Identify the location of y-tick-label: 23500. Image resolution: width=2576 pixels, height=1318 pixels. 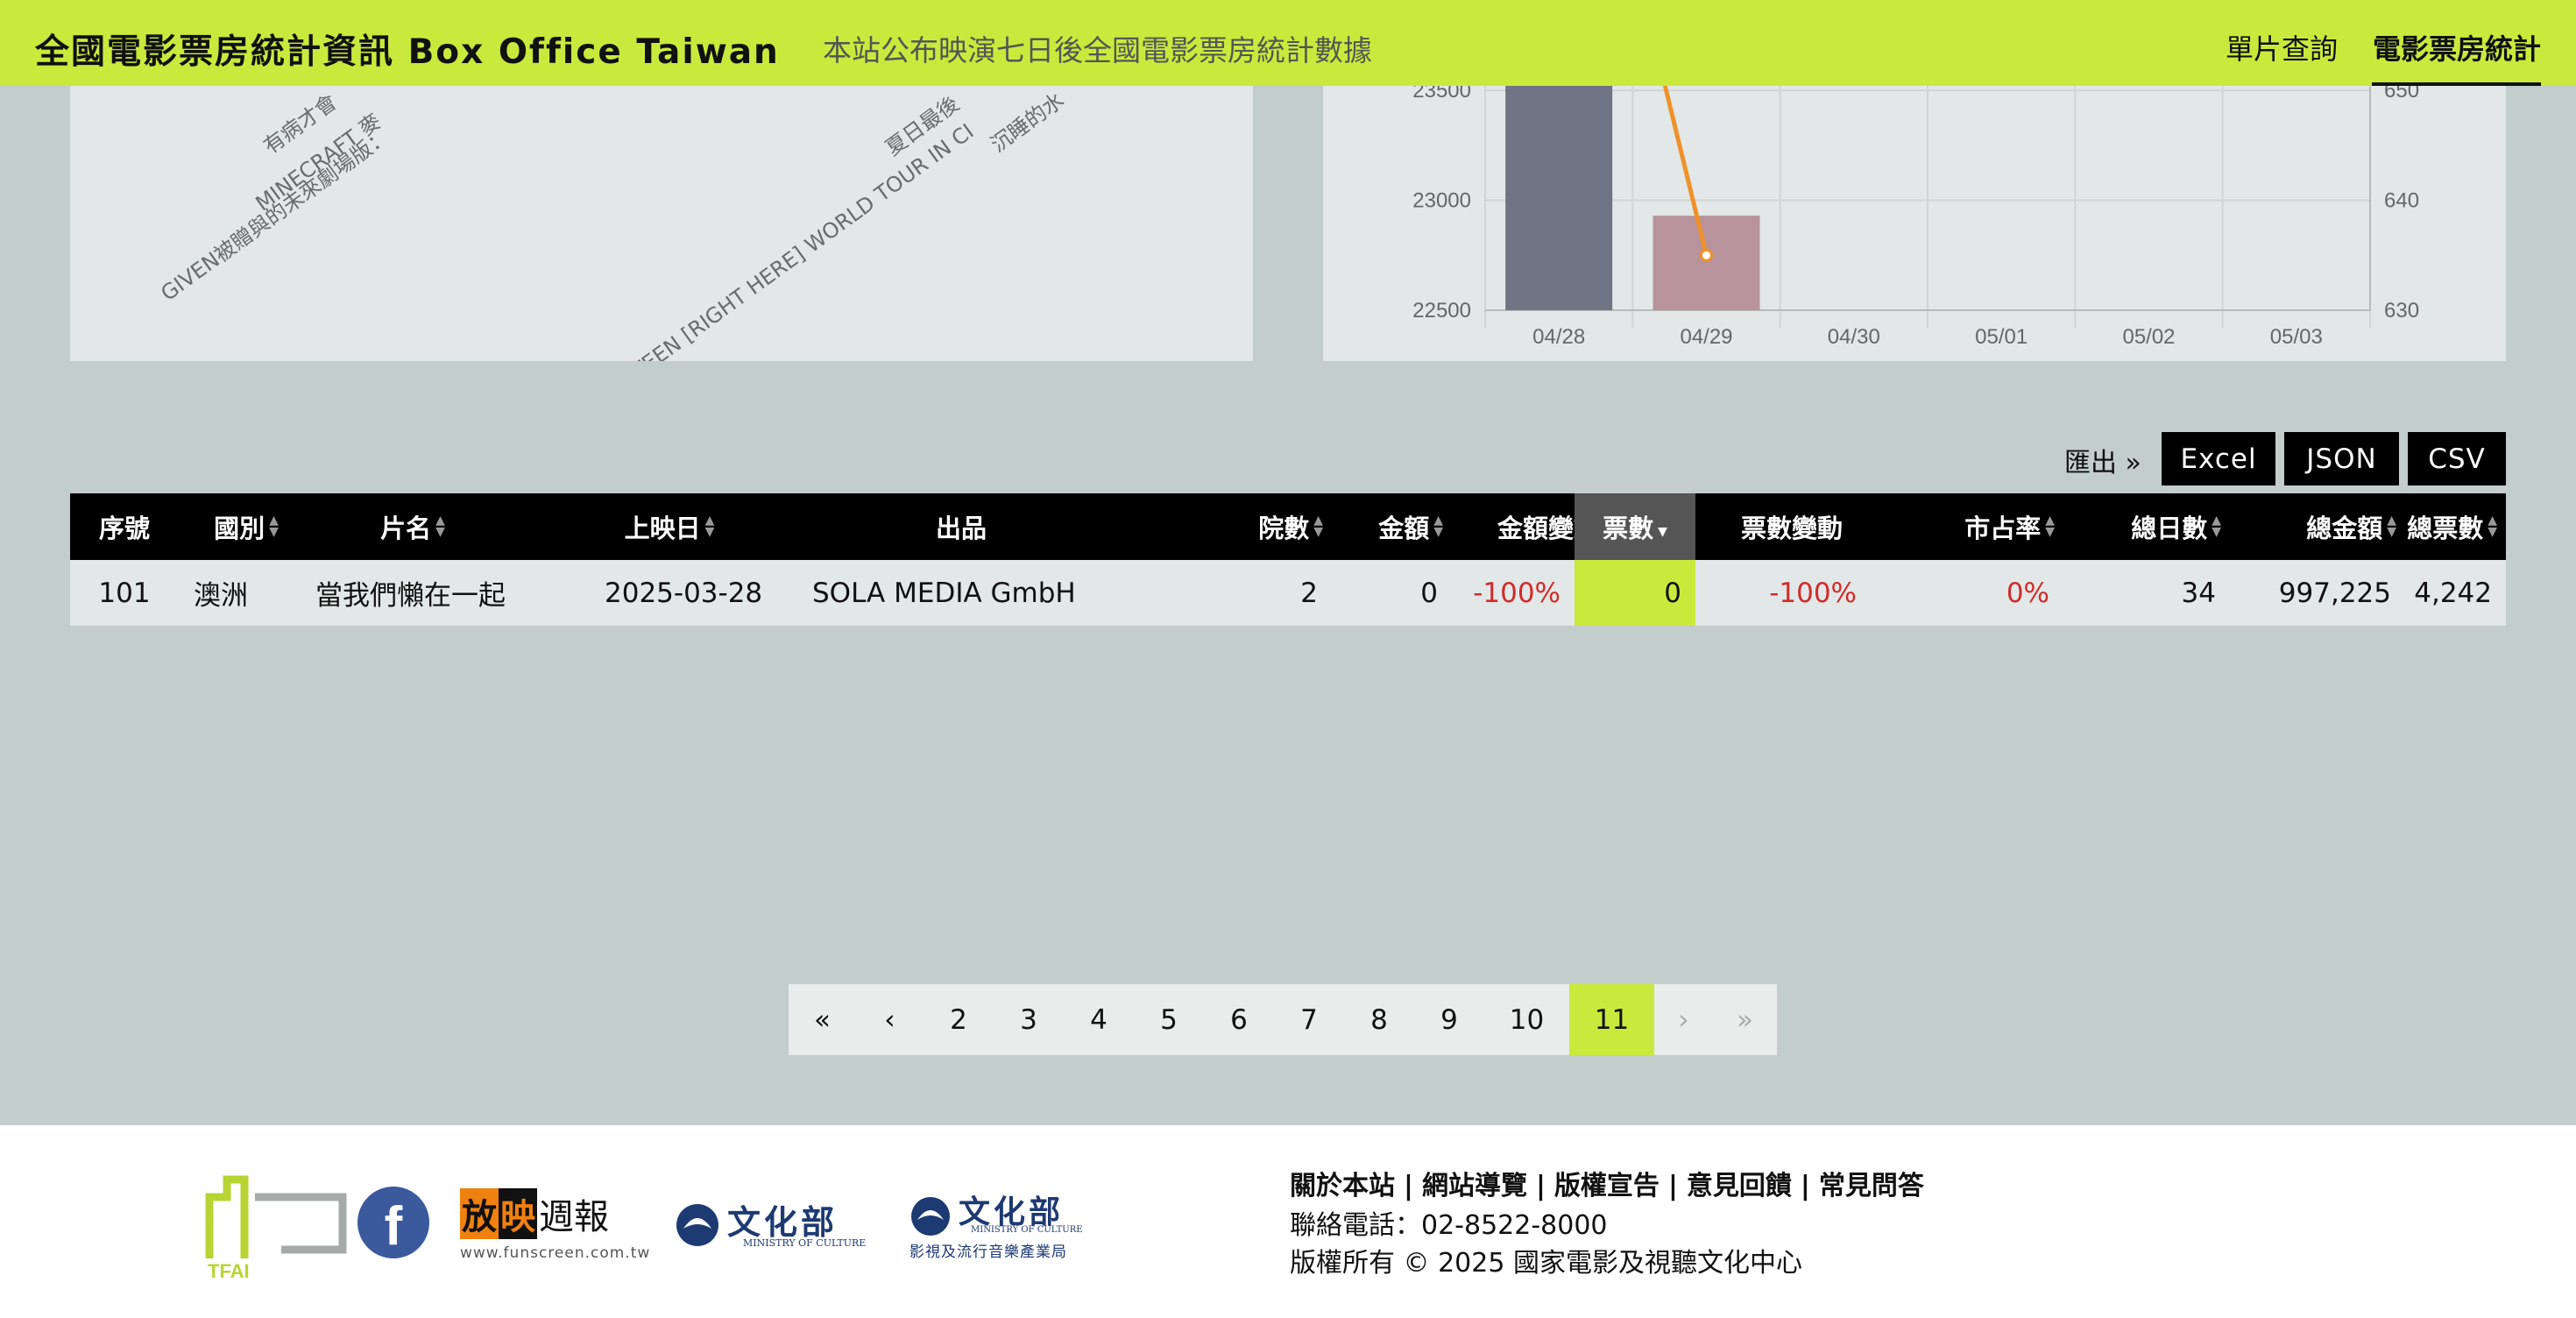
(1441, 94).